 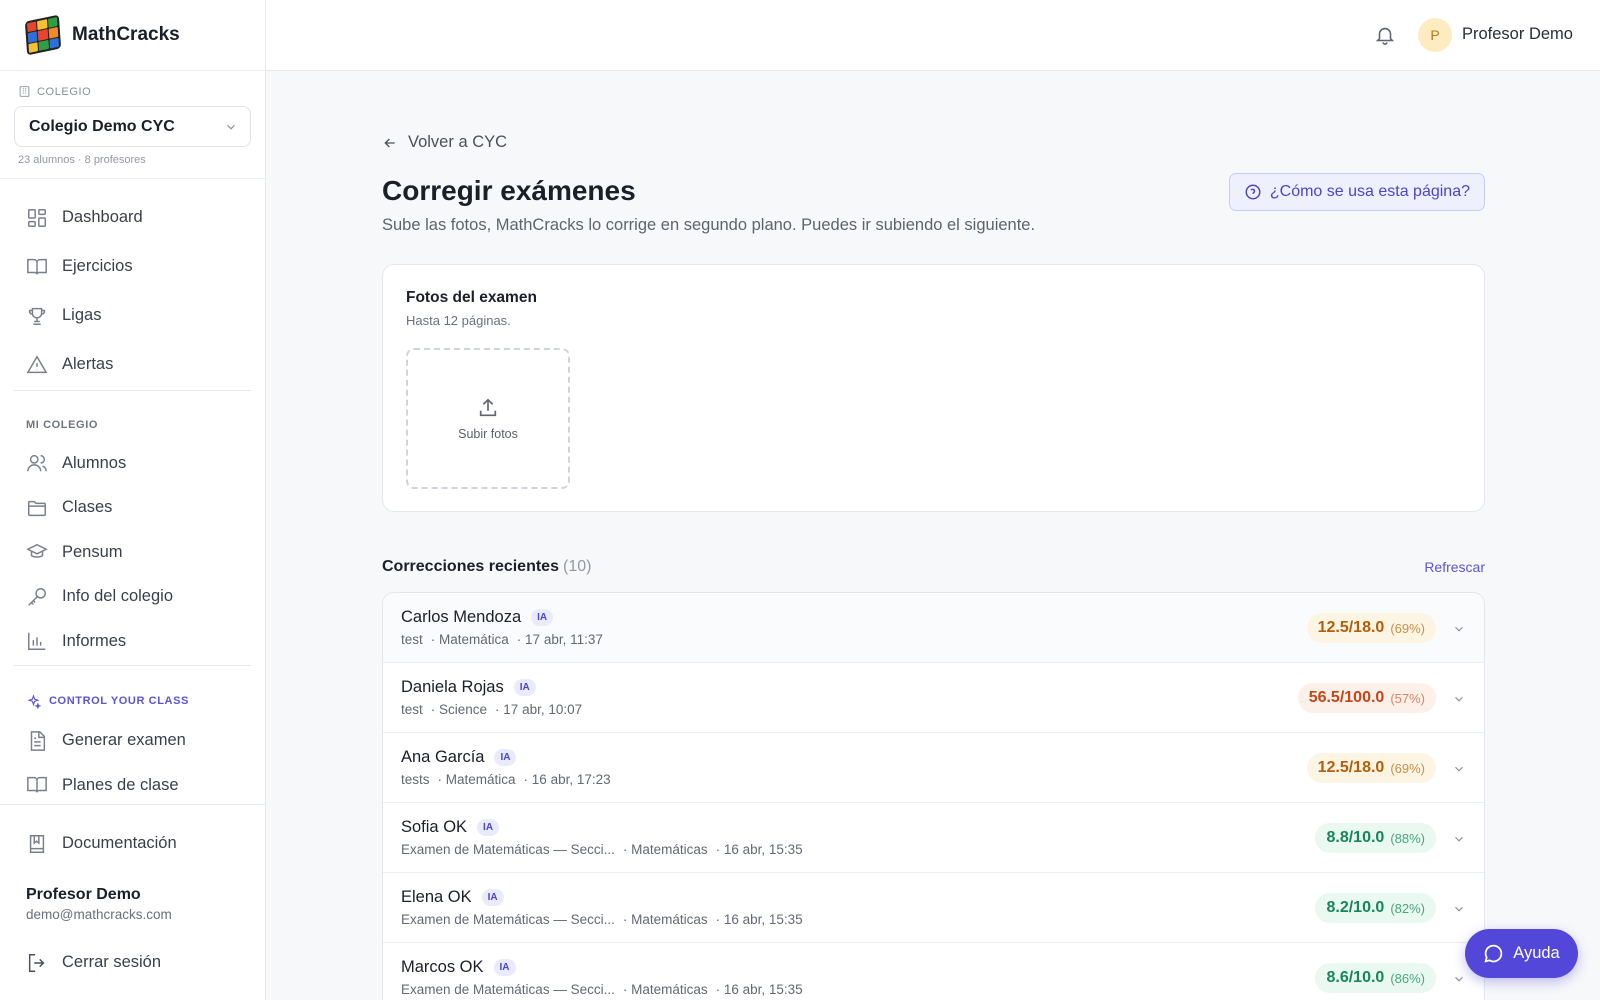 What do you see at coordinates (1356, 192) in the screenshot?
I see `help-button: ¿Cómo se usa esta página?` at bounding box center [1356, 192].